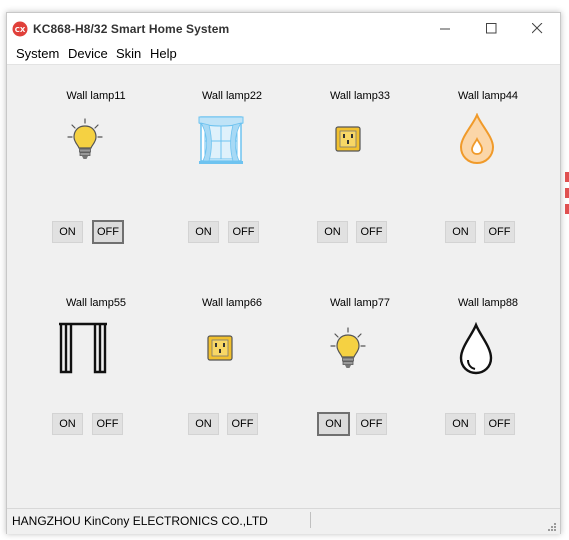 The height and width of the screenshot is (540, 569). What do you see at coordinates (232, 96) in the screenshot?
I see `lamp-label: Wall lamp22` at bounding box center [232, 96].